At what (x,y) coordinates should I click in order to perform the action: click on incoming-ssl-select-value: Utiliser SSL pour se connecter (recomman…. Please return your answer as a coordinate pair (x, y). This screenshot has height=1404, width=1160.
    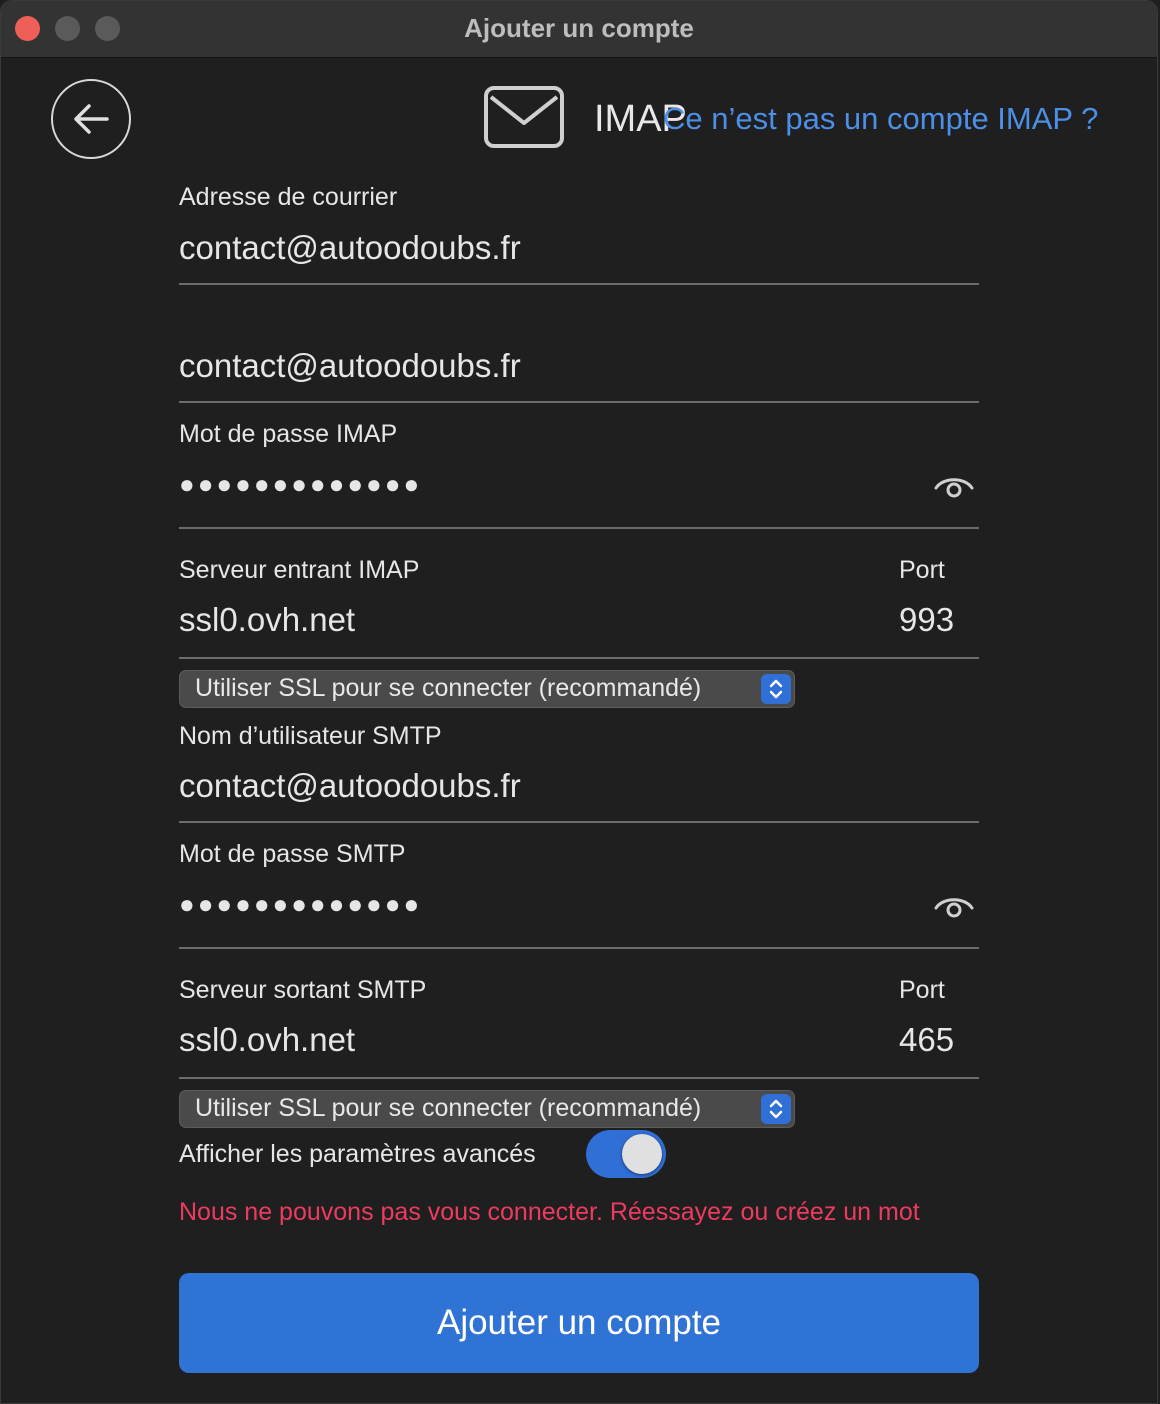
    Looking at the image, I should click on (448, 688).